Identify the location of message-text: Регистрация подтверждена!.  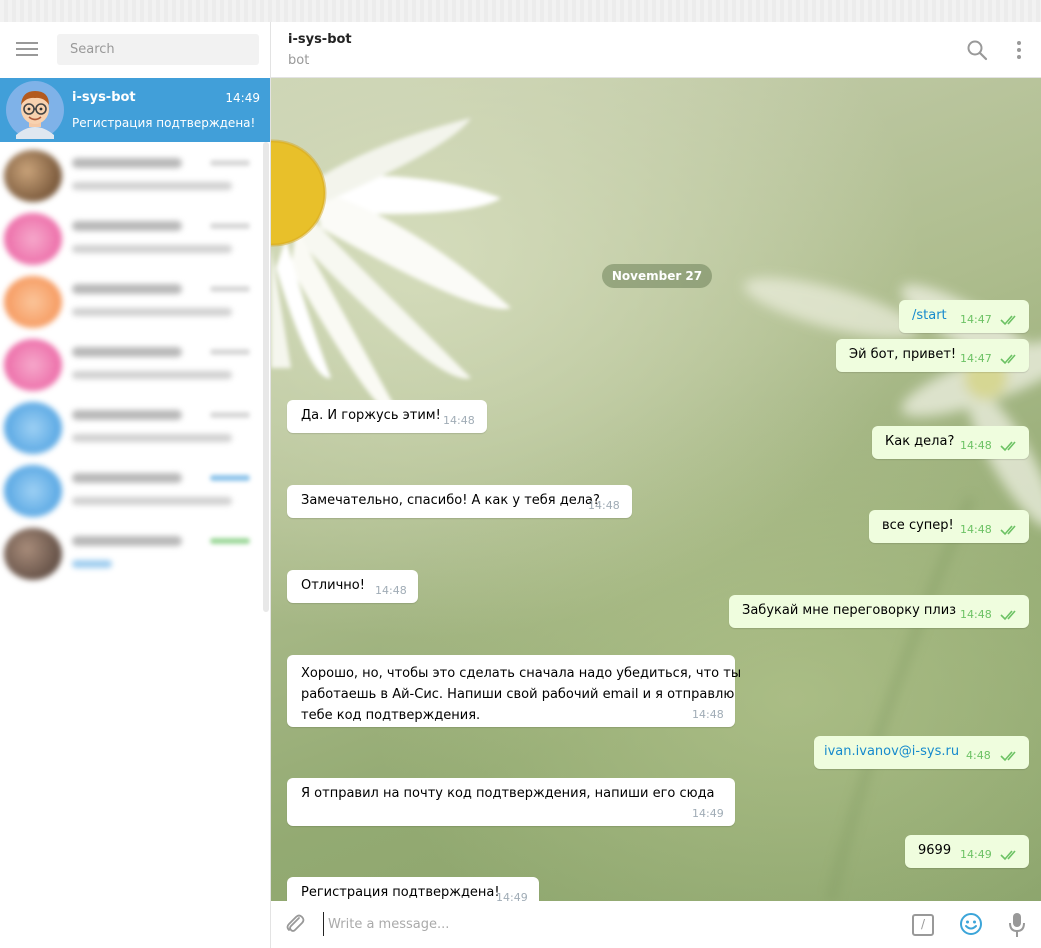
(400, 892).